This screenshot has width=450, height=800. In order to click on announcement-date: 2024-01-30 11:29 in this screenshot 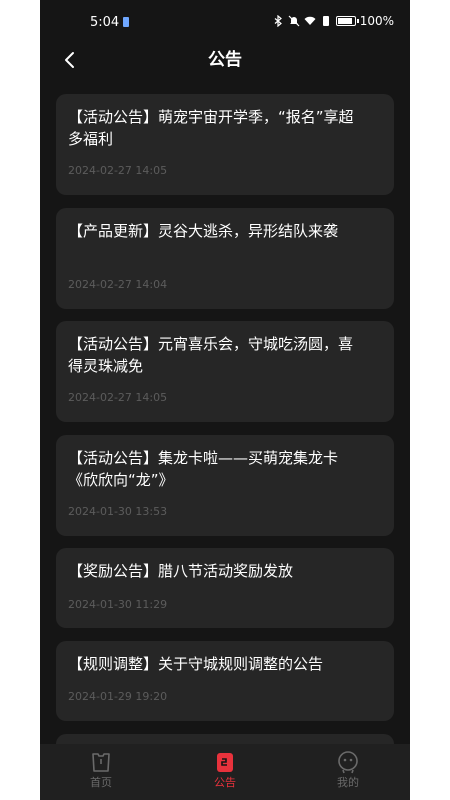, I will do `click(118, 604)`.